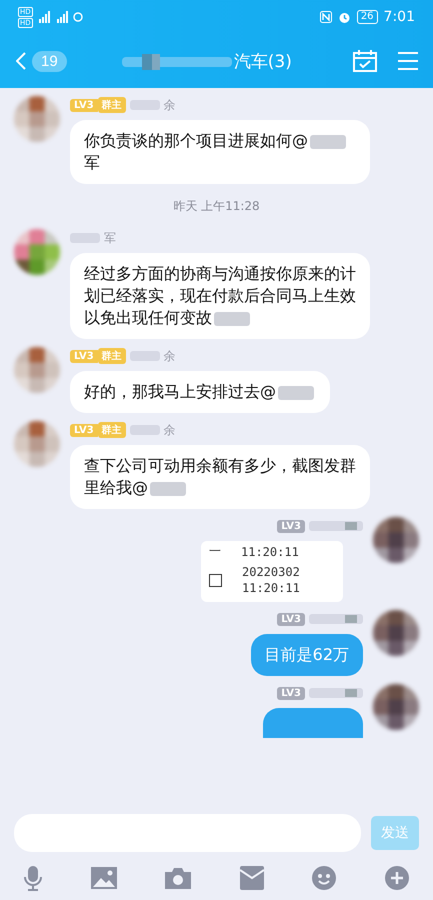  What do you see at coordinates (263, 61) in the screenshot?
I see `chat-title: 汽车(3)` at bounding box center [263, 61].